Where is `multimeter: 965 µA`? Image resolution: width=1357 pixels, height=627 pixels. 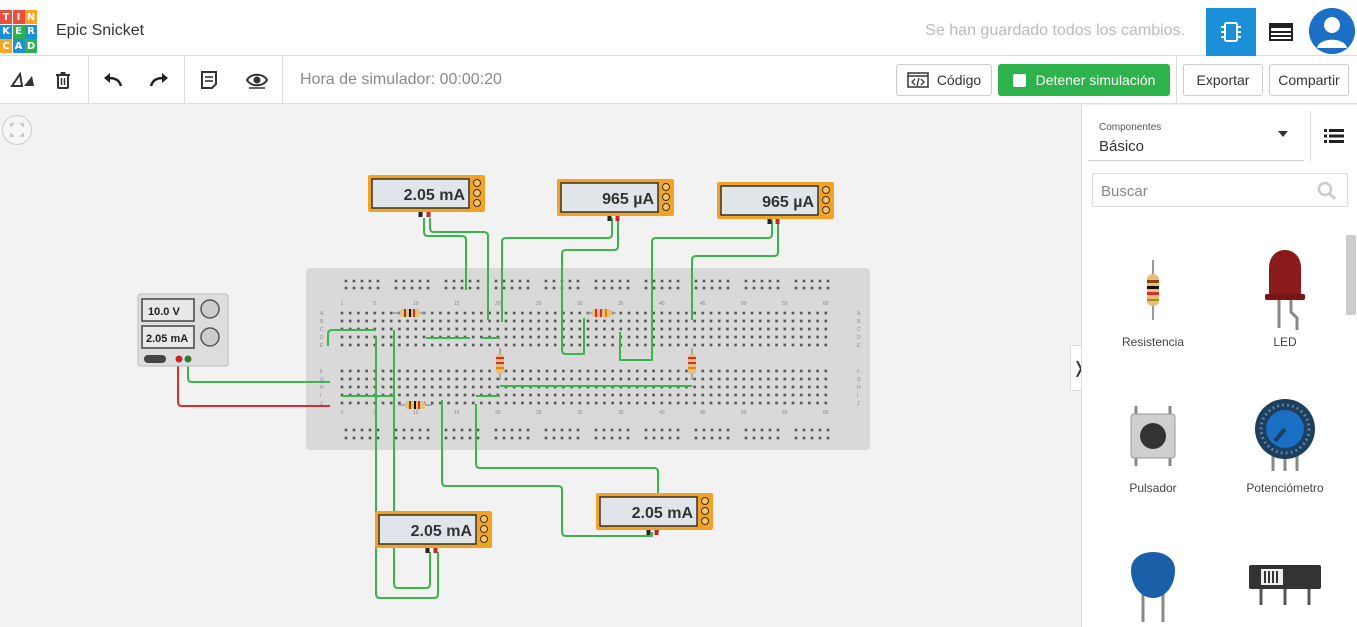
multimeter: 965 µA is located at coordinates (615, 200).